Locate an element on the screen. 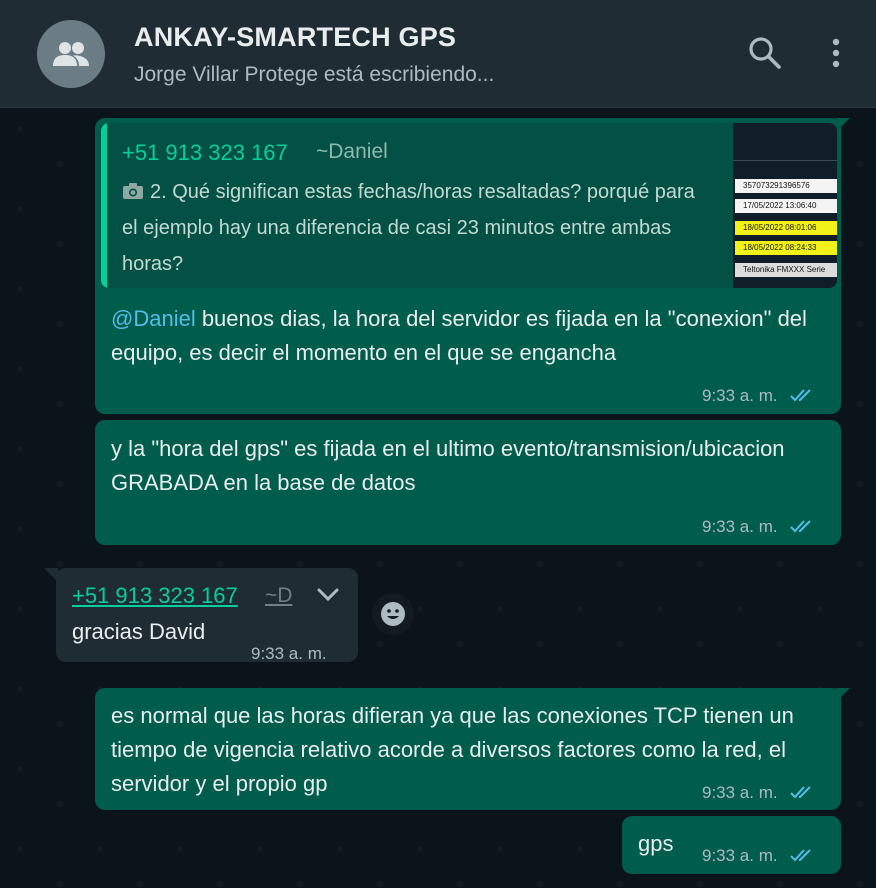 The width and height of the screenshot is (876, 888). group-icon is located at coordinates (71, 54).